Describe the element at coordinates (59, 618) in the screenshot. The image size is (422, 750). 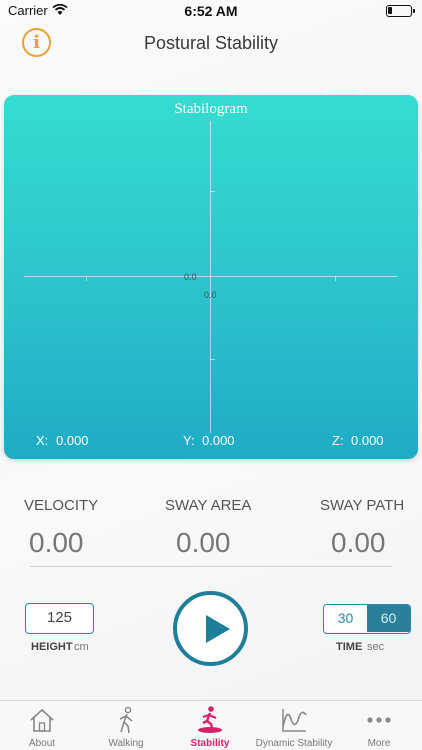
I see `height-input: 125` at that location.